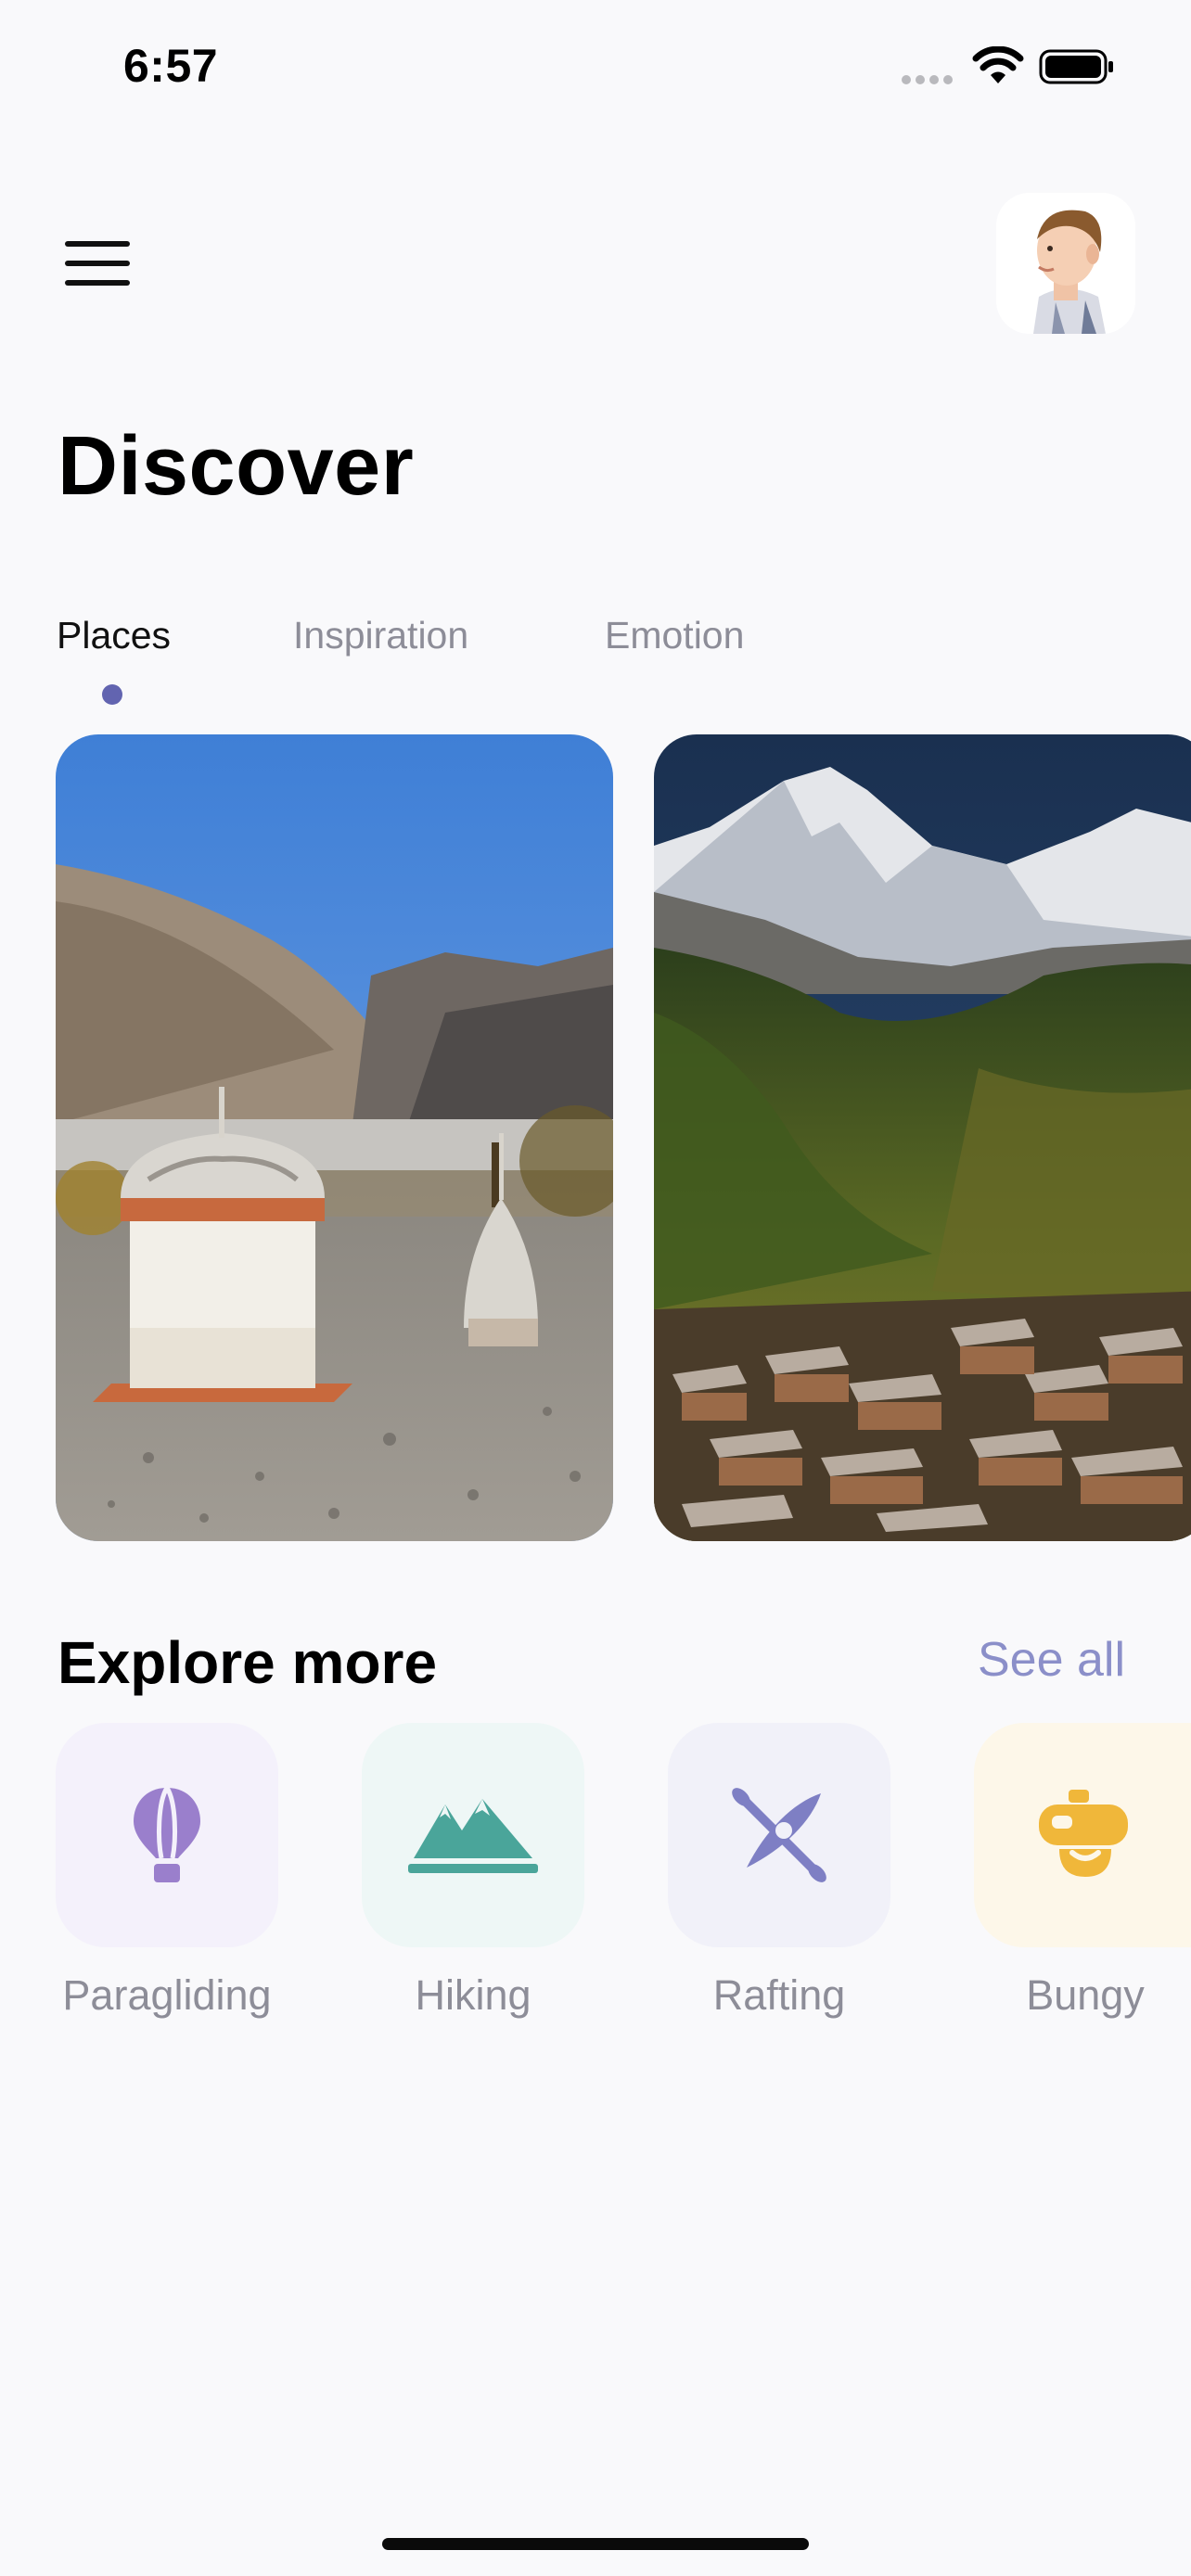 The height and width of the screenshot is (2576, 1191). What do you see at coordinates (1076, 66) in the screenshot?
I see `battery-icon` at bounding box center [1076, 66].